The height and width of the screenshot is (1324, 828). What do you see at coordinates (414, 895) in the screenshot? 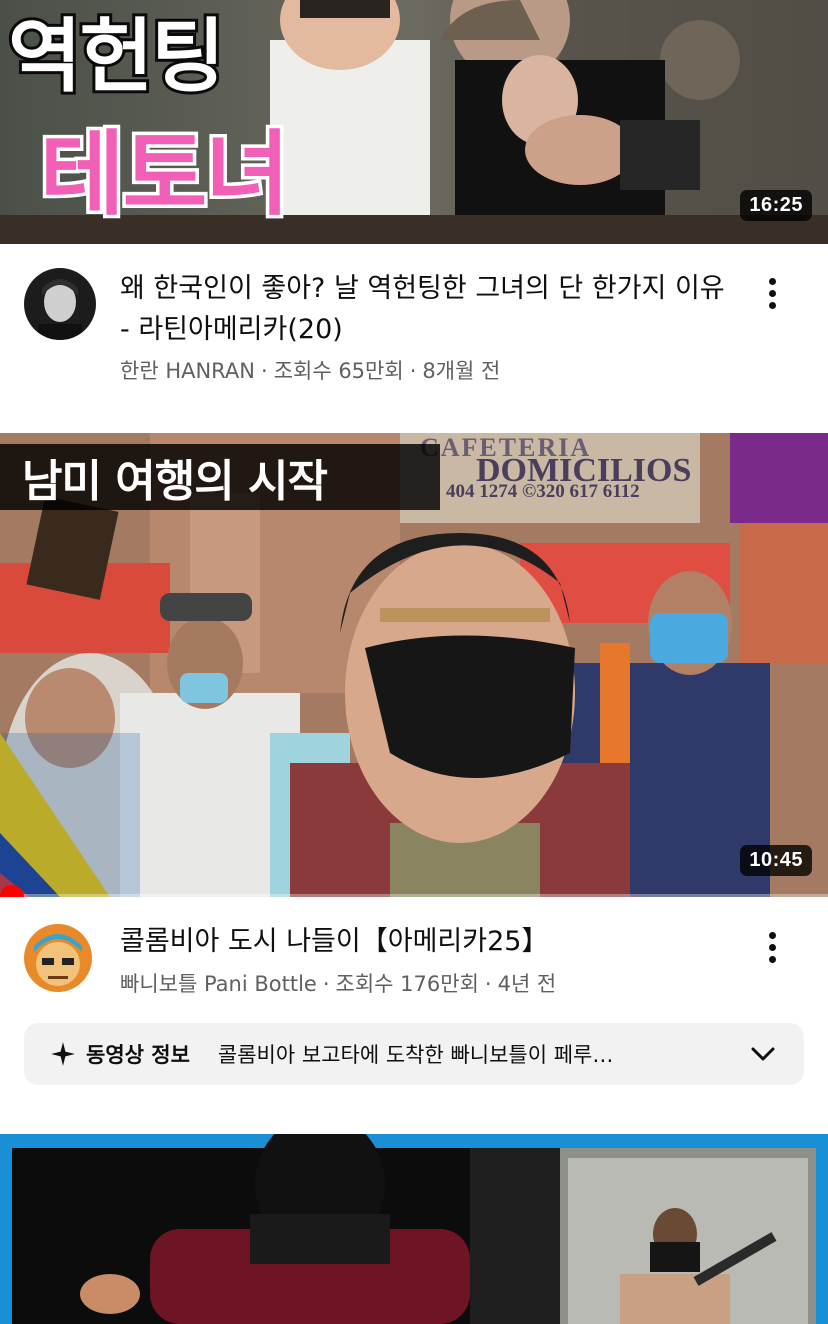
I see `watch-progress-track` at bounding box center [414, 895].